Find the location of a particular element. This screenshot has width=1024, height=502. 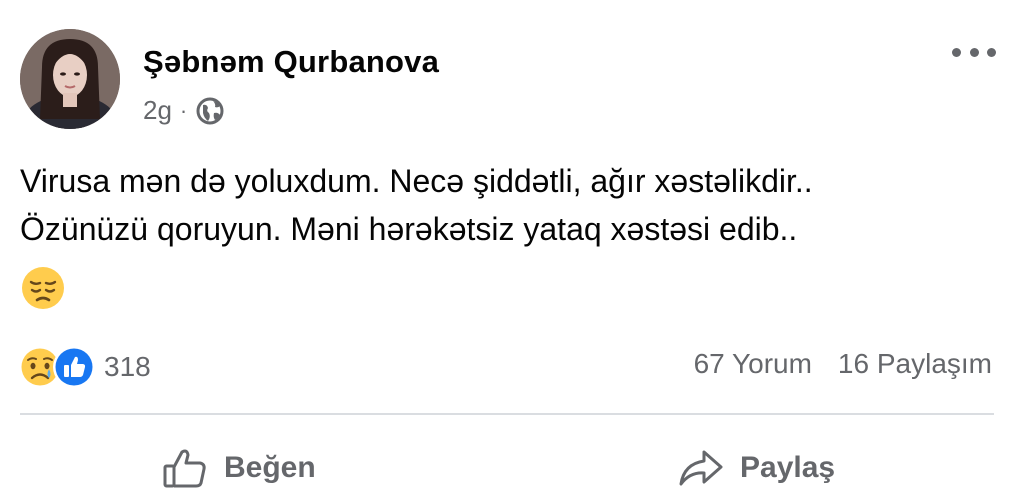

post-meta: 2g · is located at coordinates (184, 110).